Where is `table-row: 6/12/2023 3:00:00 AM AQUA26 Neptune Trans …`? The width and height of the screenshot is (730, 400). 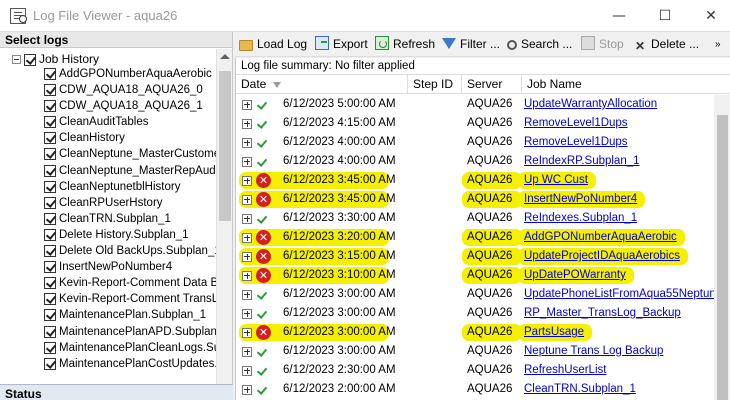 table-row: 6/12/2023 3:00:00 AM AQUA26 Neptune Trans … is located at coordinates (475, 351).